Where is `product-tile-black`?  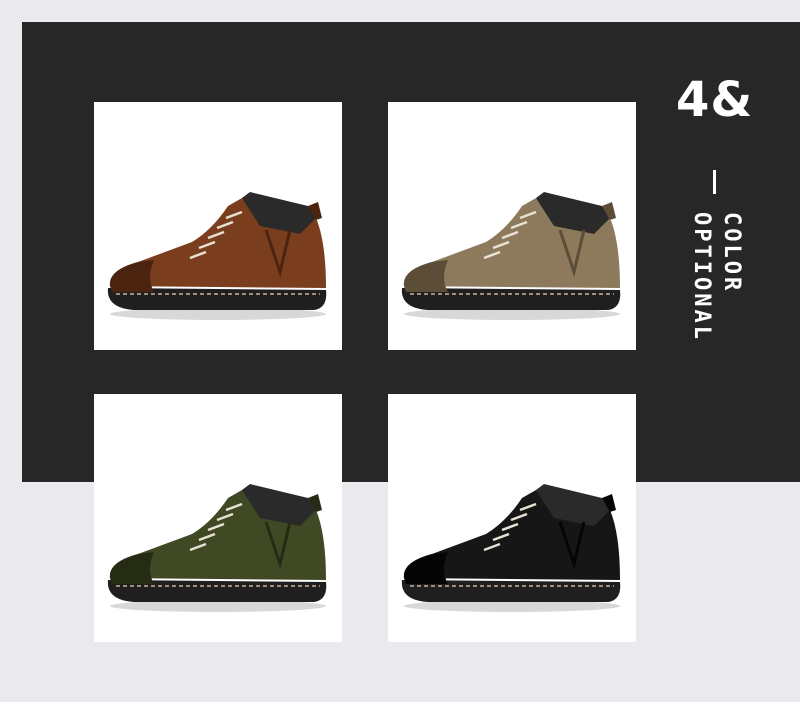 product-tile-black is located at coordinates (512, 518).